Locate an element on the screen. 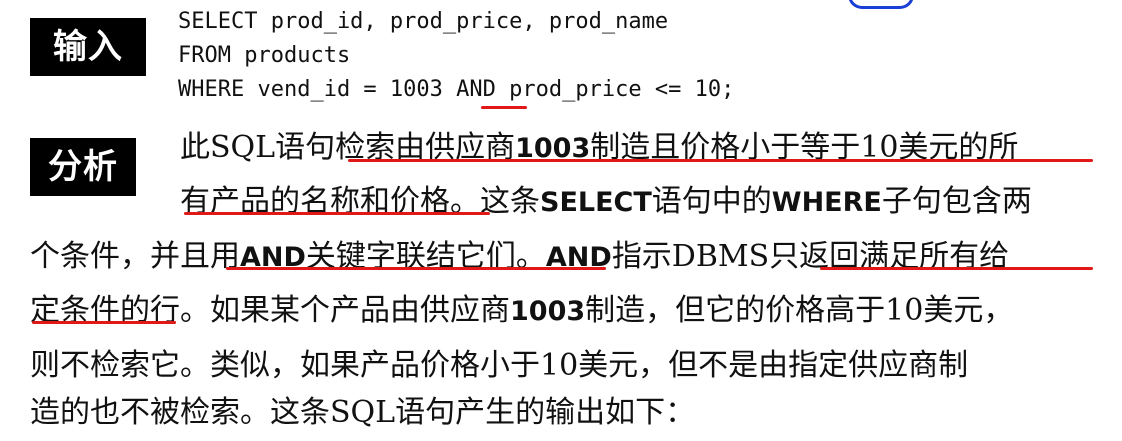 The height and width of the screenshot is (441, 1122). underline-3b is located at coordinates (956, 268).